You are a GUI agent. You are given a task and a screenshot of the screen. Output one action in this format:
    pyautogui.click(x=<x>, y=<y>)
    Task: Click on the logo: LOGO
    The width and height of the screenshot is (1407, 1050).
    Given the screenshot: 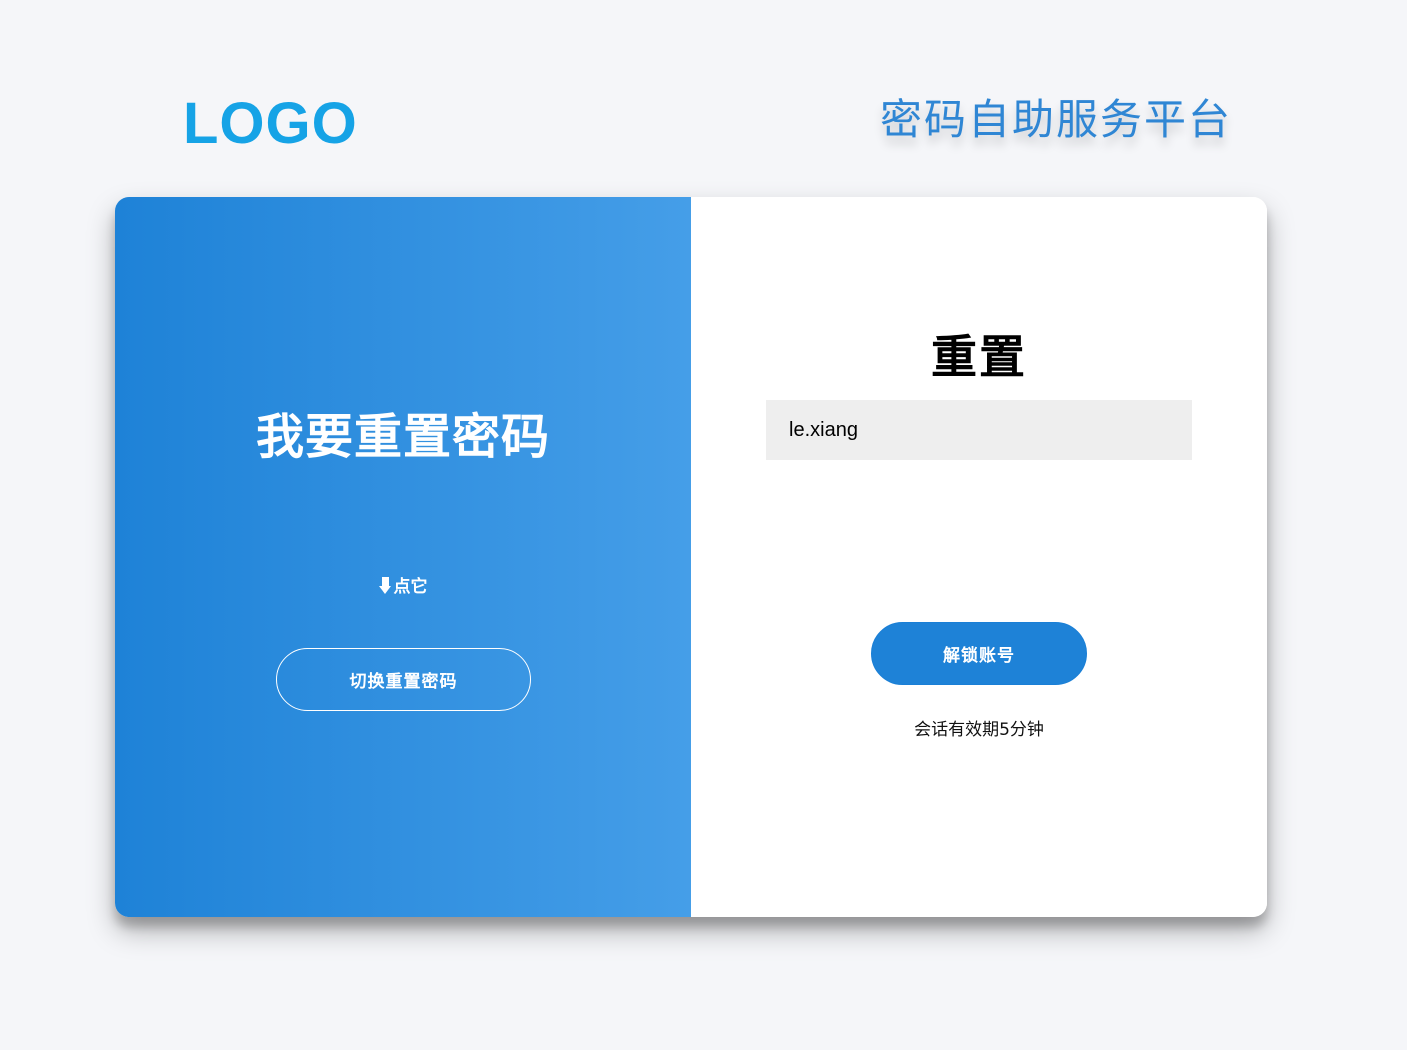 What is the action you would take?
    pyautogui.click(x=270, y=123)
    